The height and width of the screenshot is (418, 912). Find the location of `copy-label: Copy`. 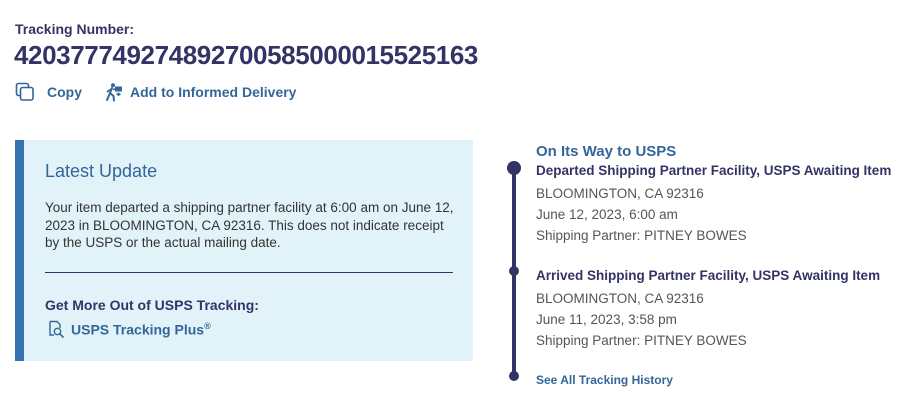

copy-label: Copy is located at coordinates (64, 92).